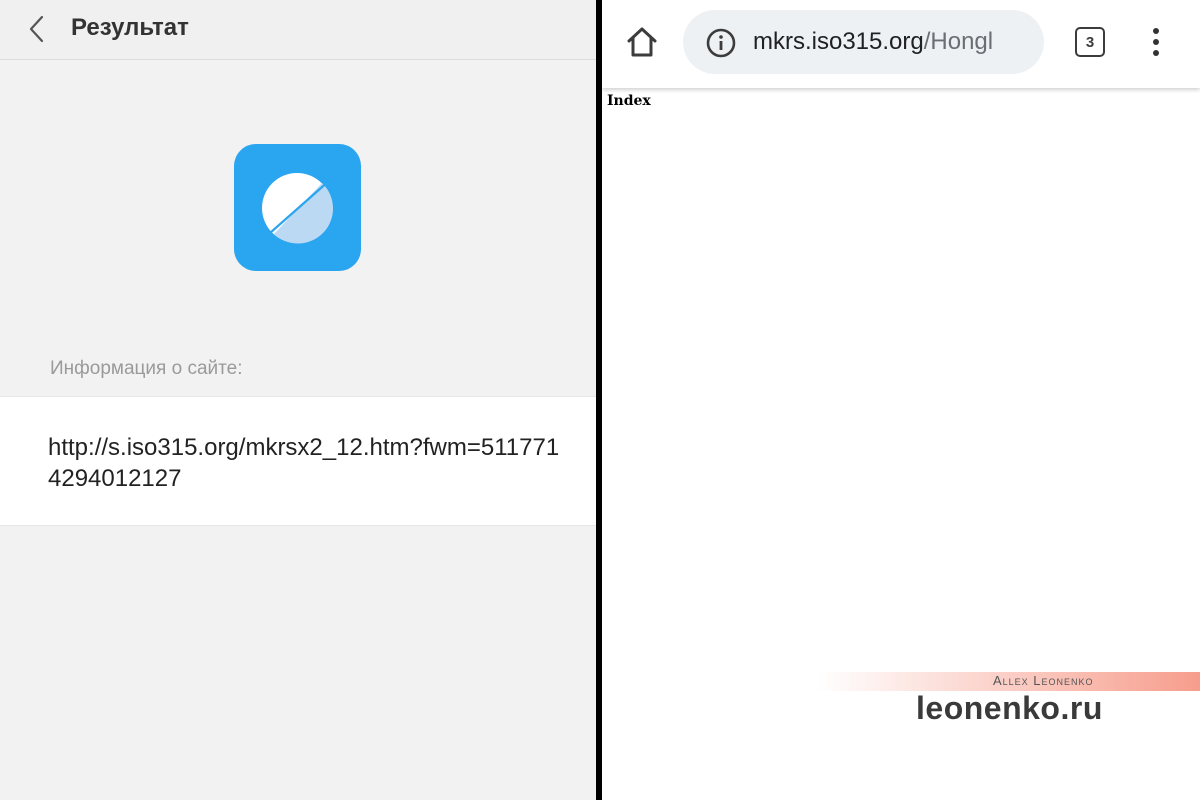 The width and height of the screenshot is (1200, 800). What do you see at coordinates (298, 30) in the screenshot?
I see `app-bar: Результат` at bounding box center [298, 30].